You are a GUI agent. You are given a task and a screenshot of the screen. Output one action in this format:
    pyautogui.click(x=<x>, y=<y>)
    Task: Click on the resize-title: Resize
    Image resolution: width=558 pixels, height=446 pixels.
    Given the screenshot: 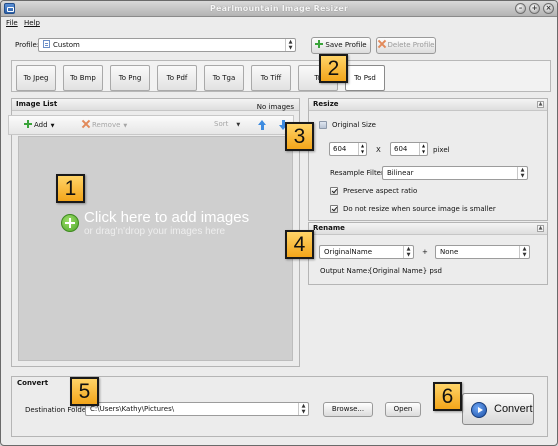 What is the action you would take?
    pyautogui.click(x=326, y=104)
    